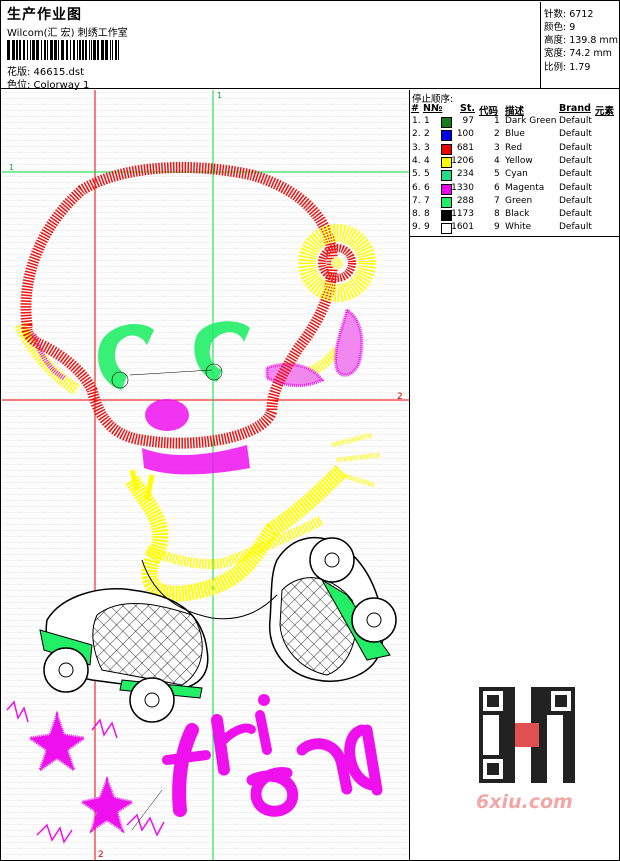 Image resolution: width=620 pixels, height=861 pixels. What do you see at coordinates (517, 214) in the screenshot?
I see `row-description: Black` at bounding box center [517, 214].